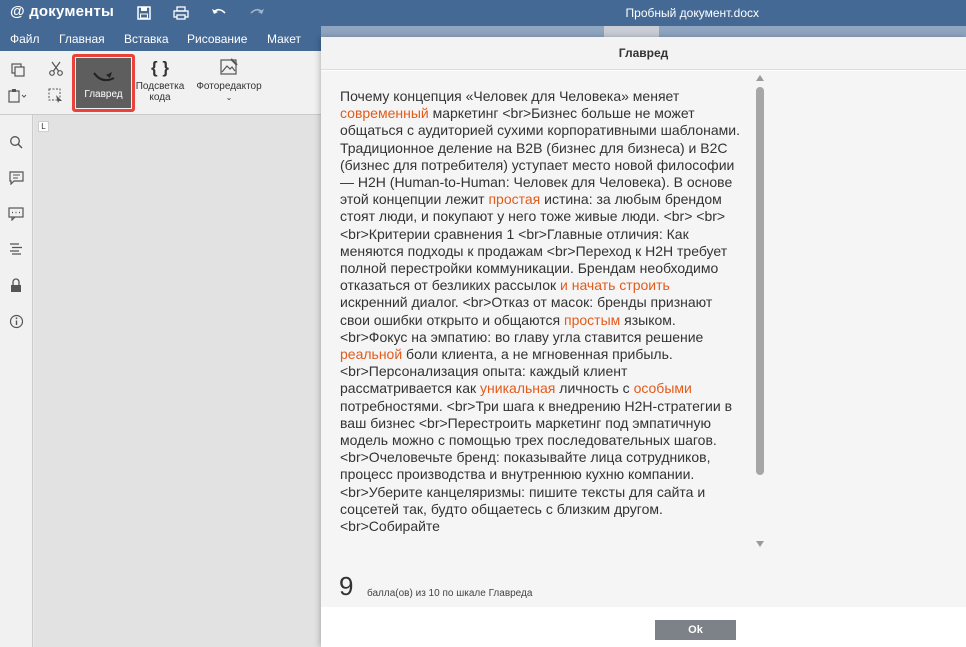 The width and height of the screenshot is (966, 647). I want to click on menu-layout: Макет, so click(284, 39).